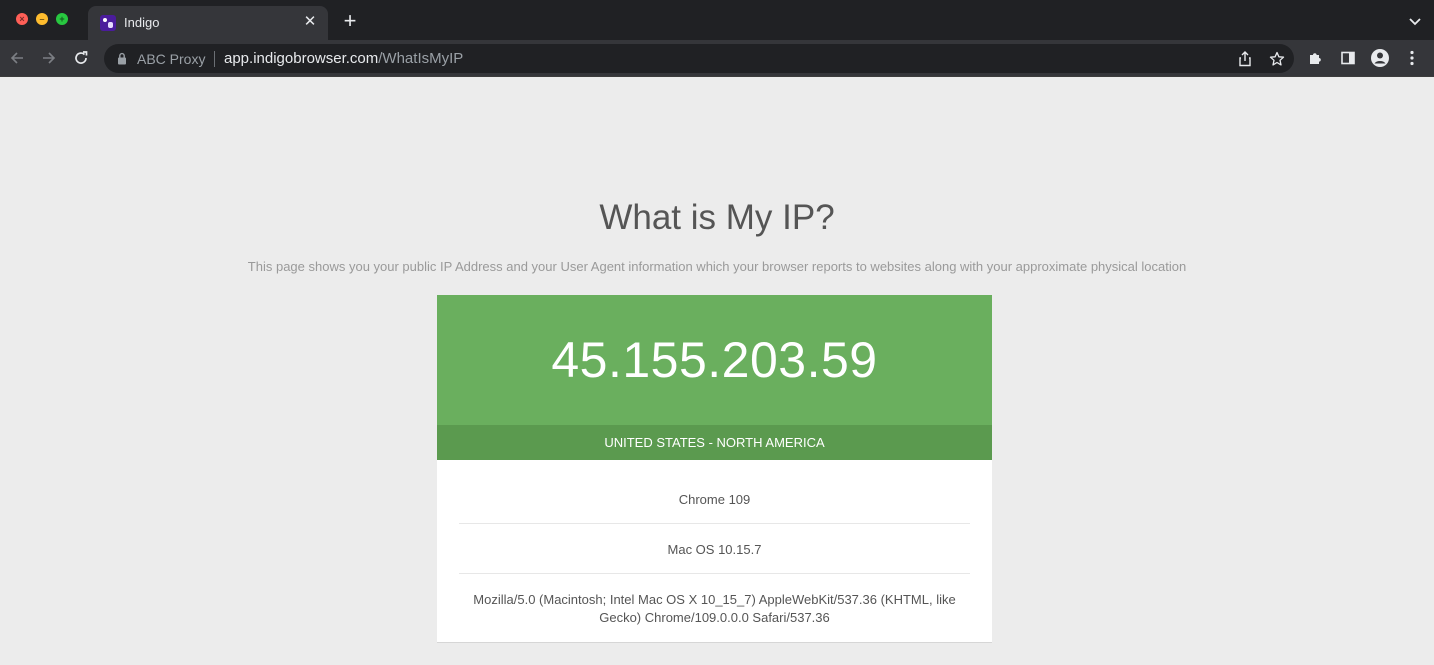 The image size is (1434, 665). What do you see at coordinates (214, 59) in the screenshot?
I see `address-separator` at bounding box center [214, 59].